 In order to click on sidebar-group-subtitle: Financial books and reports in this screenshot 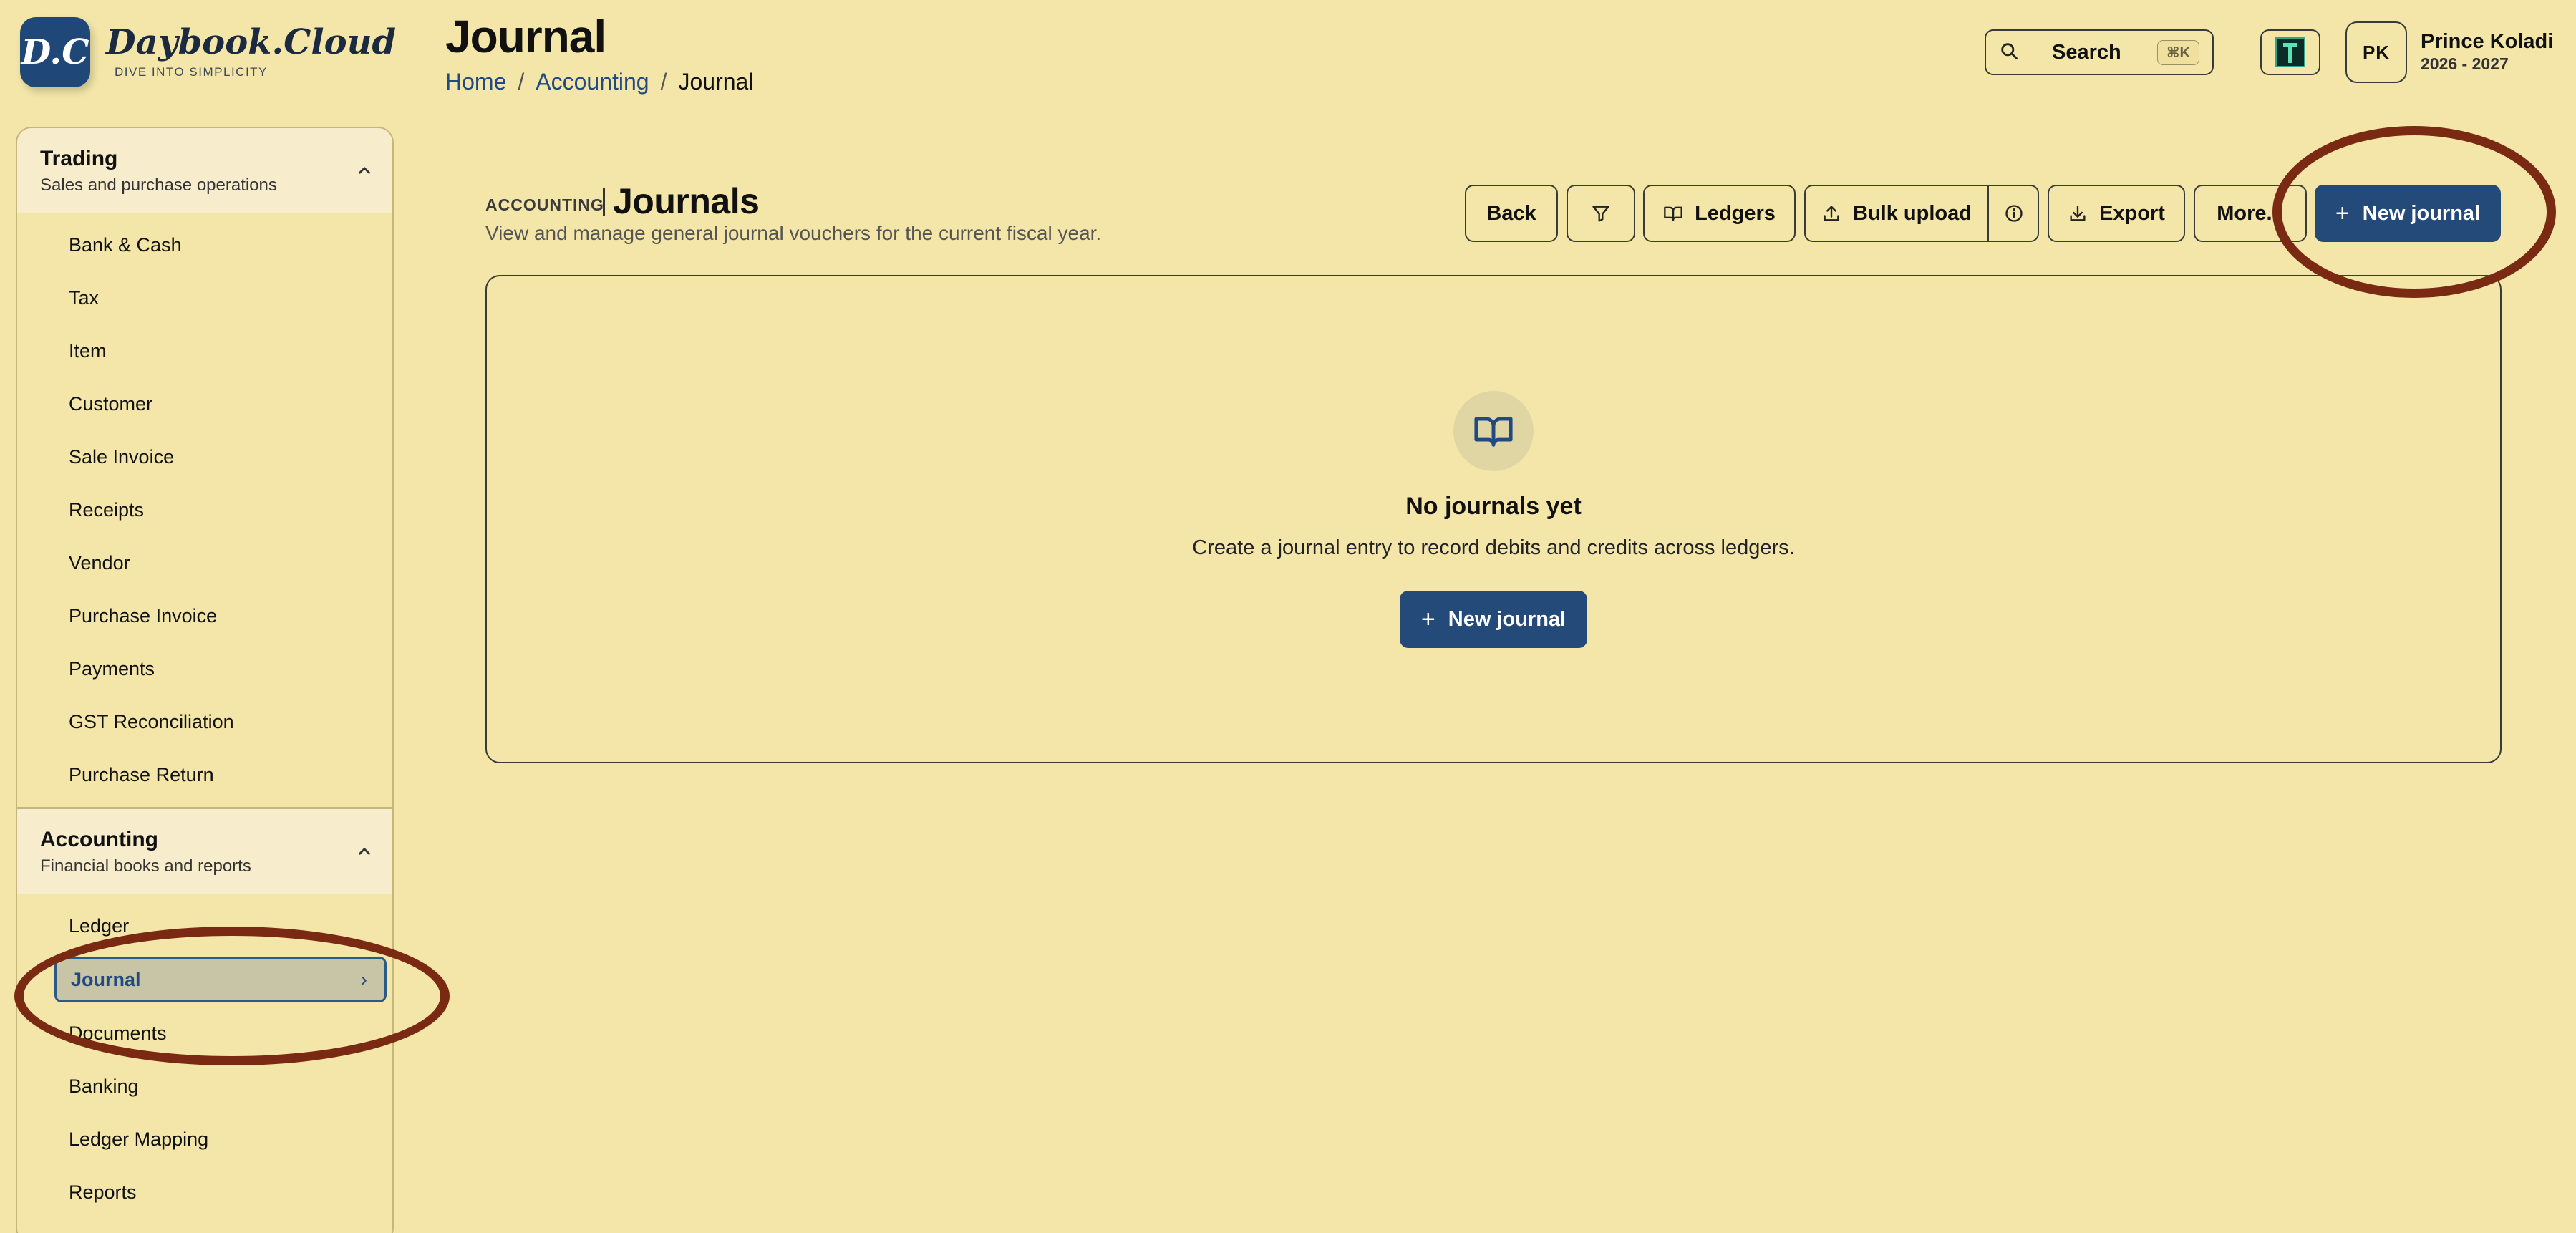, I will do `click(145, 866)`.